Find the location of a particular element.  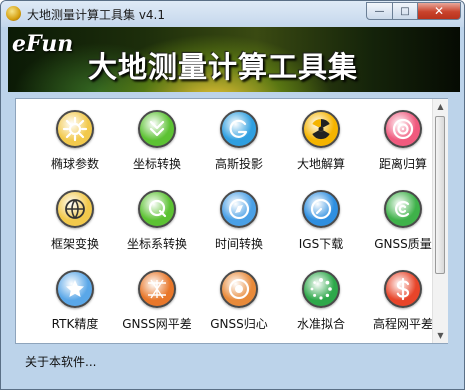

dollar-icon-glyph is located at coordinates (403, 289).